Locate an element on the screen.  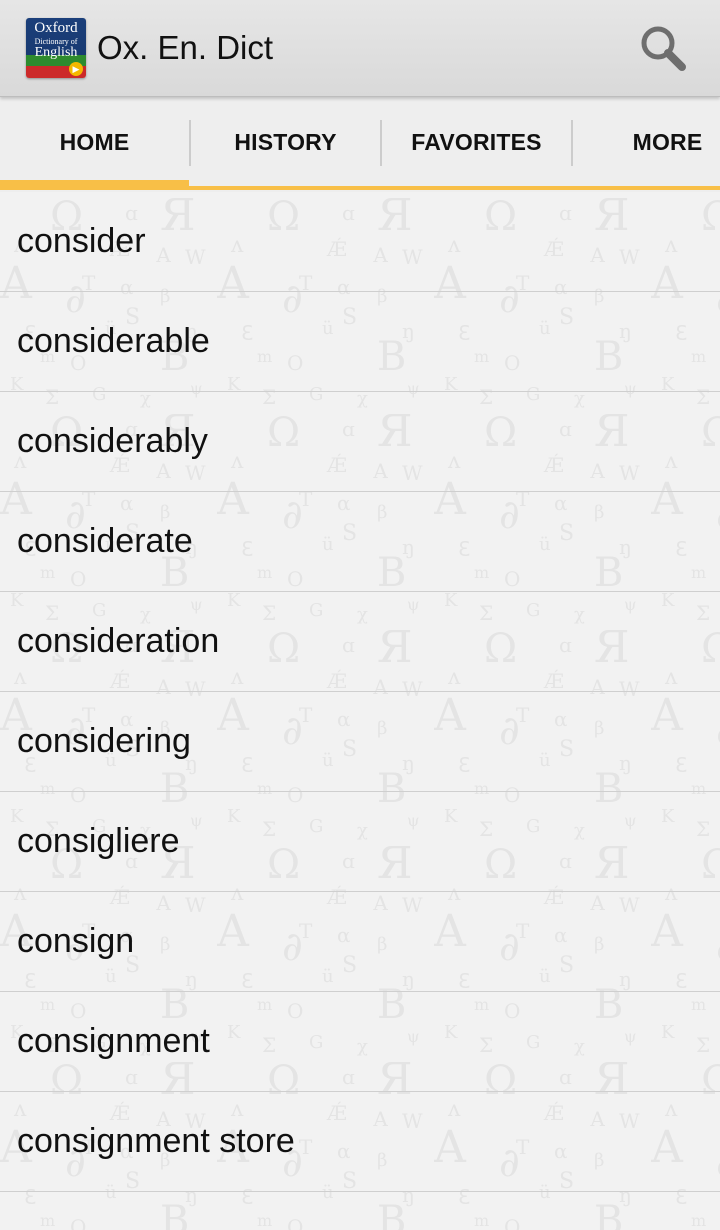
tab-bar: HOME HISTORY FAVORITES MORE is located at coordinates (360, 144).